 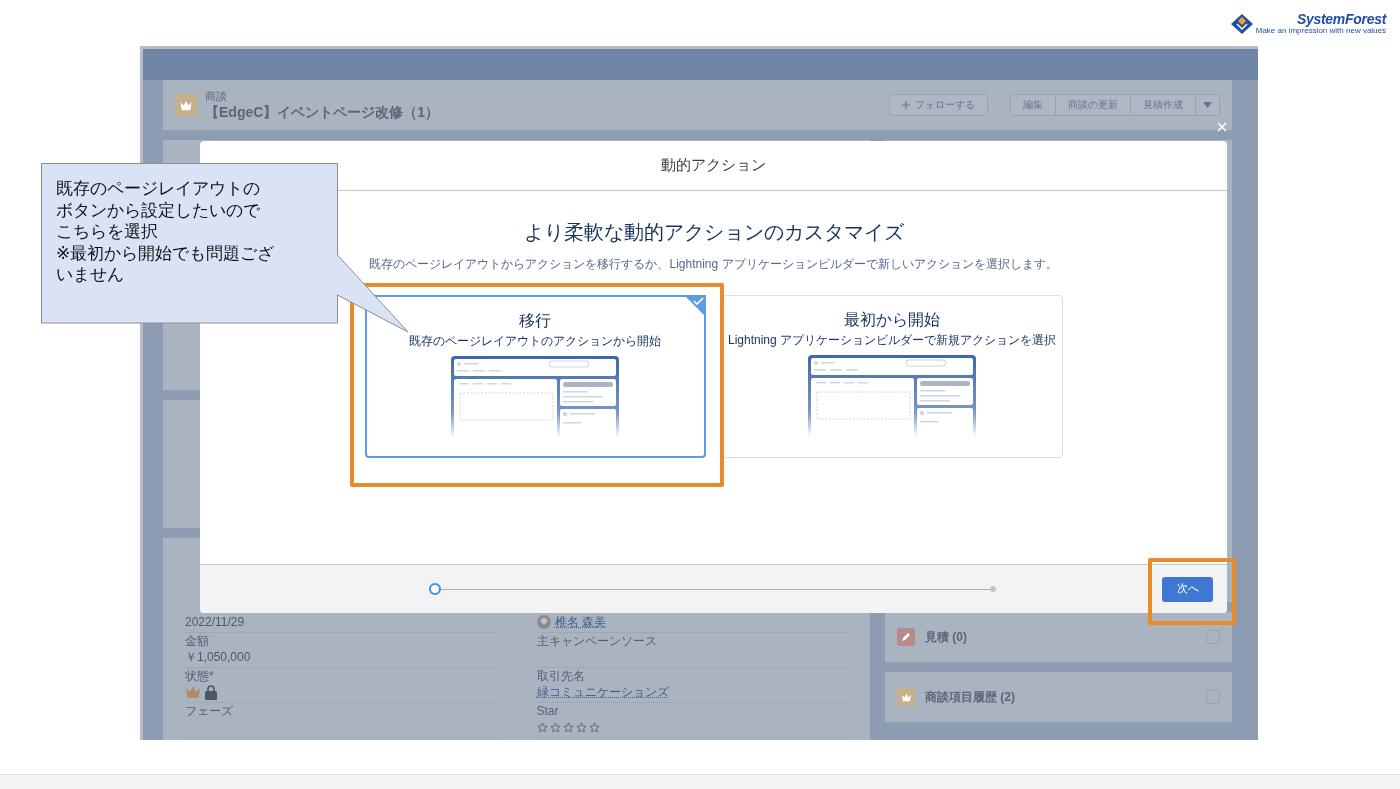 I want to click on action-button: 編集, so click(x=1033, y=105).